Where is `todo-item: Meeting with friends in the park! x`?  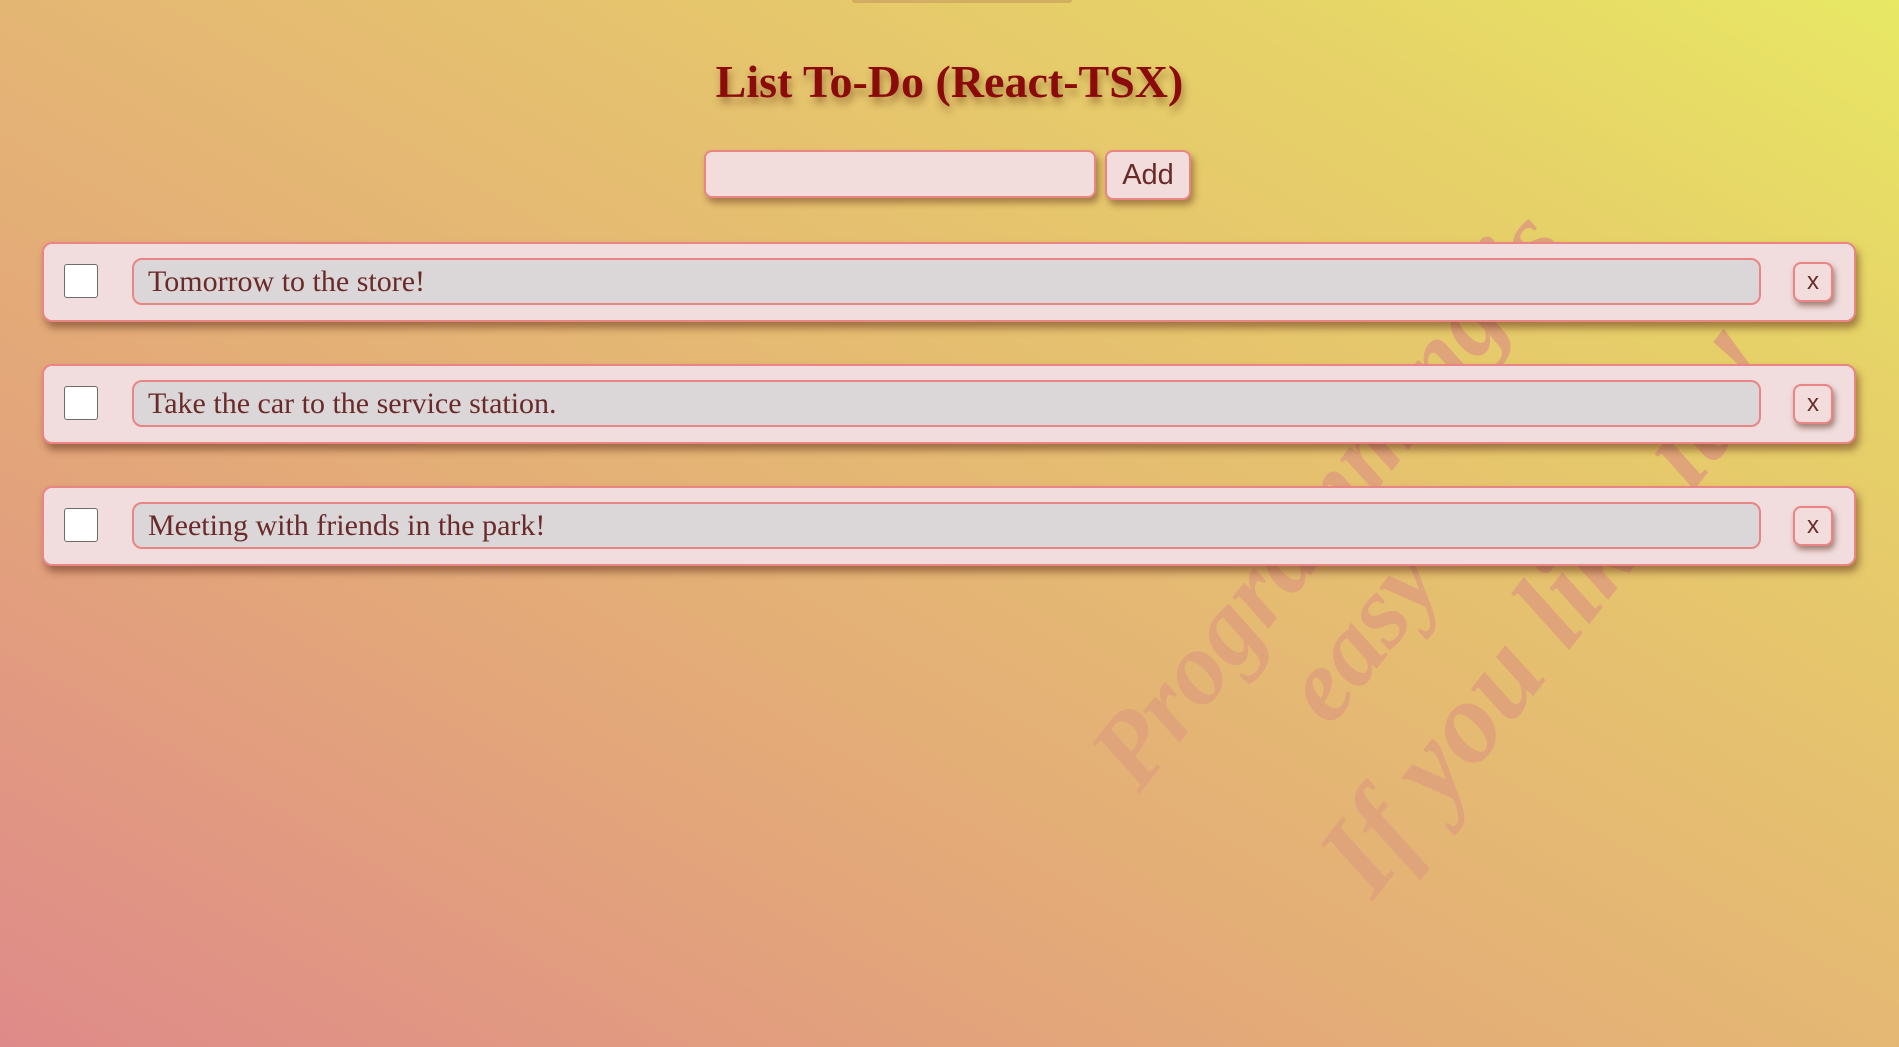
todo-item: Meeting with friends in the park! x is located at coordinates (949, 526).